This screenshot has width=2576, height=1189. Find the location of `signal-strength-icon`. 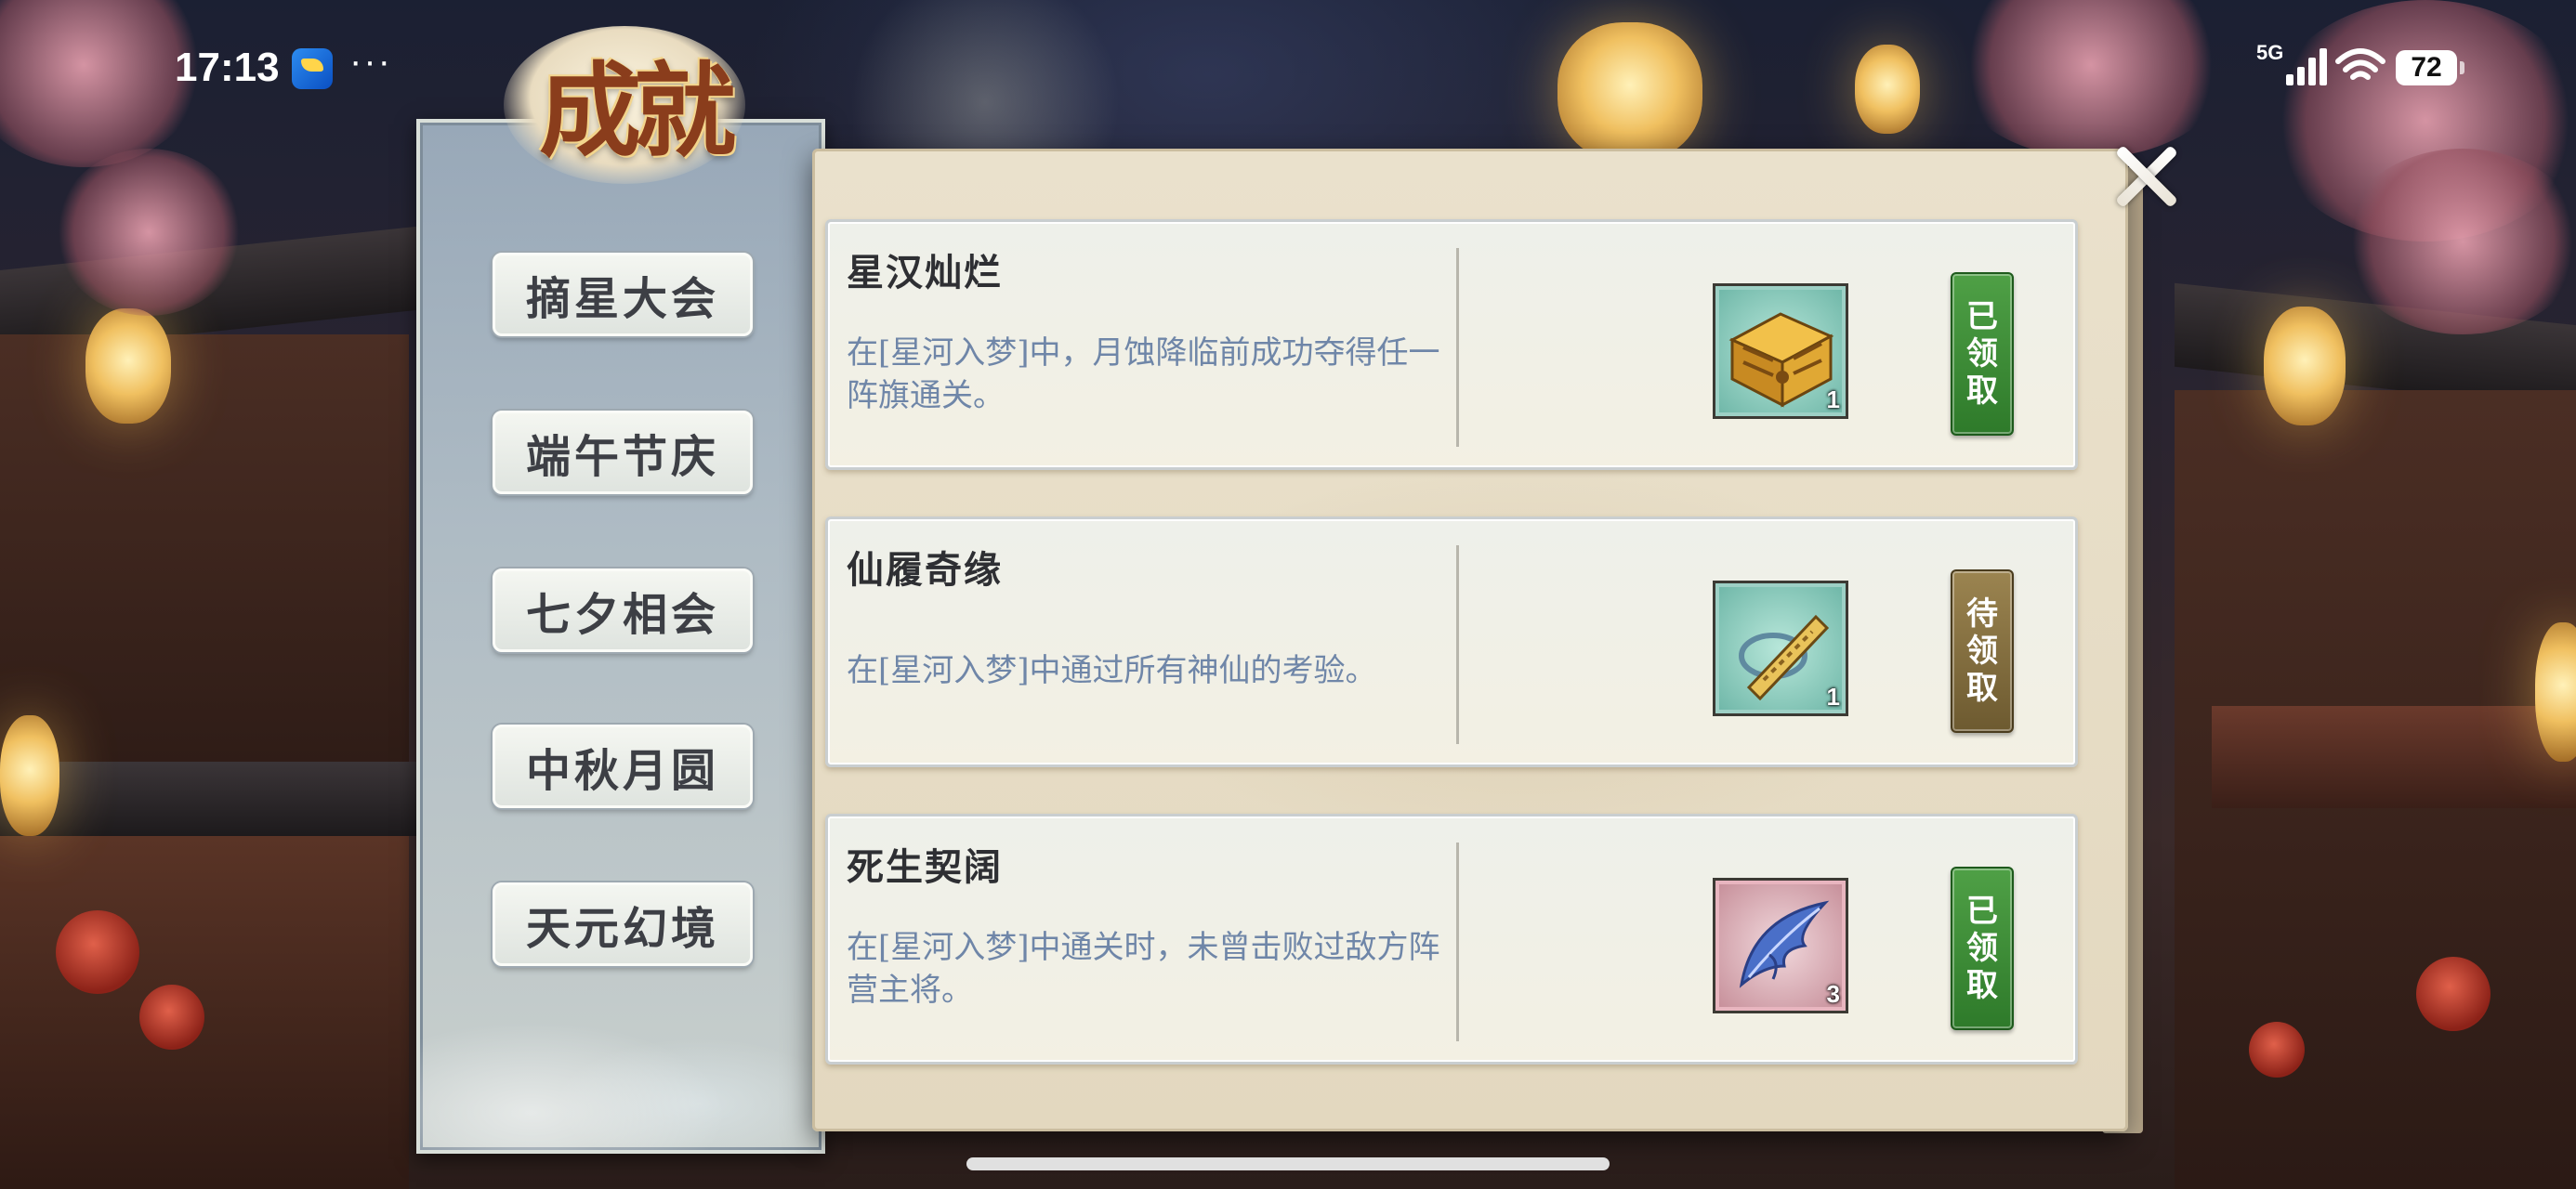

signal-strength-icon is located at coordinates (2309, 66).